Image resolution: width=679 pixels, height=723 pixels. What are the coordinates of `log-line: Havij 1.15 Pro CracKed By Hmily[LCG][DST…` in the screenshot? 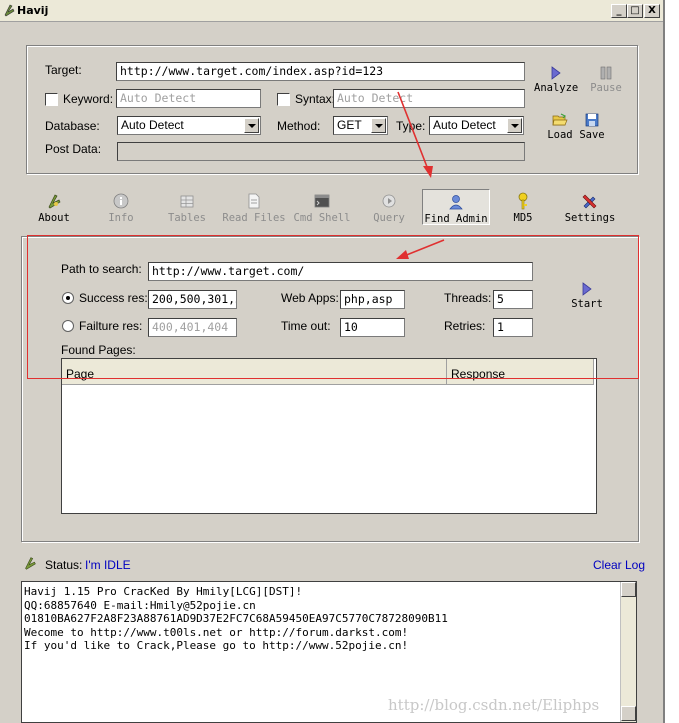 It's located at (163, 591).